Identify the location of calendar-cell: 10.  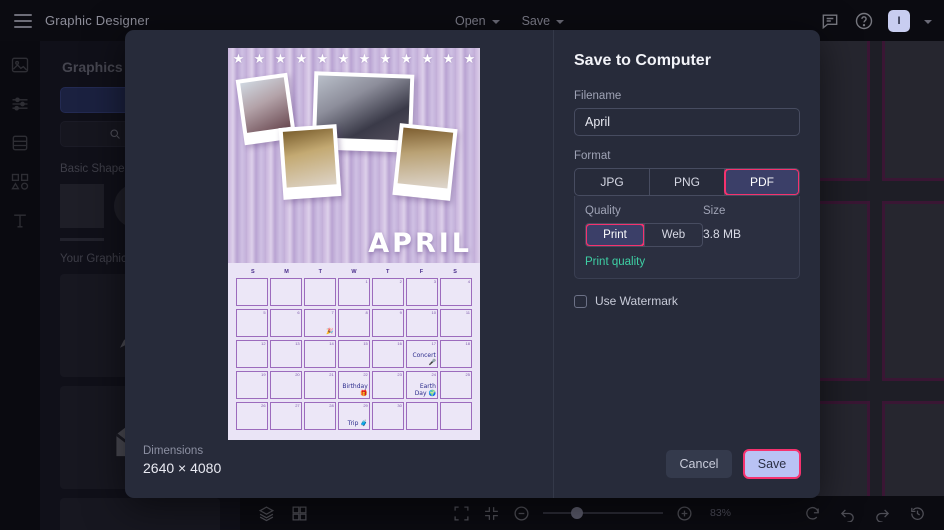
(422, 323).